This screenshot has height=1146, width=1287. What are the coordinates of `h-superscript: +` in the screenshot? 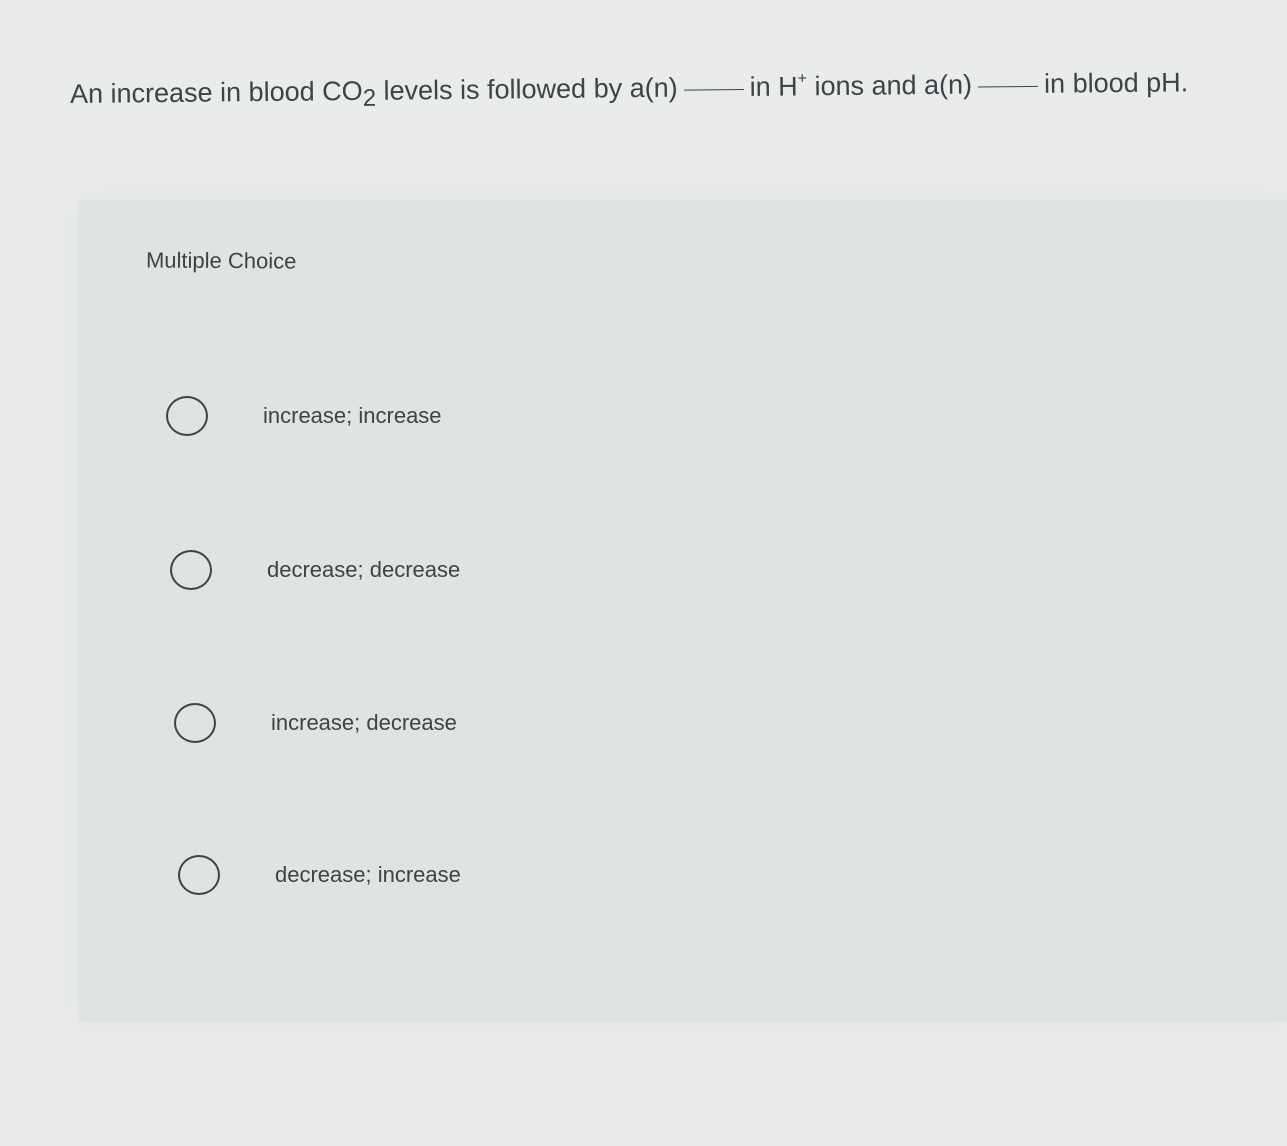 It's located at (802, 79).